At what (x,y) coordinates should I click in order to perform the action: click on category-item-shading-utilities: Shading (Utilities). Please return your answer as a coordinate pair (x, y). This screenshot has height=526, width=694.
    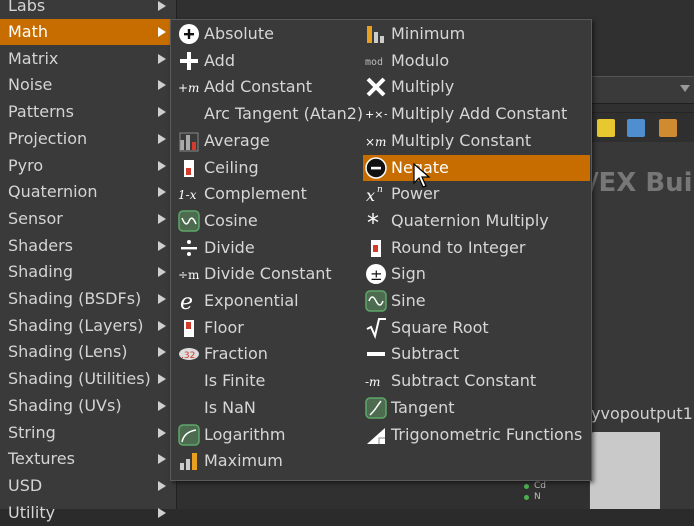
    Looking at the image, I should click on (88, 379).